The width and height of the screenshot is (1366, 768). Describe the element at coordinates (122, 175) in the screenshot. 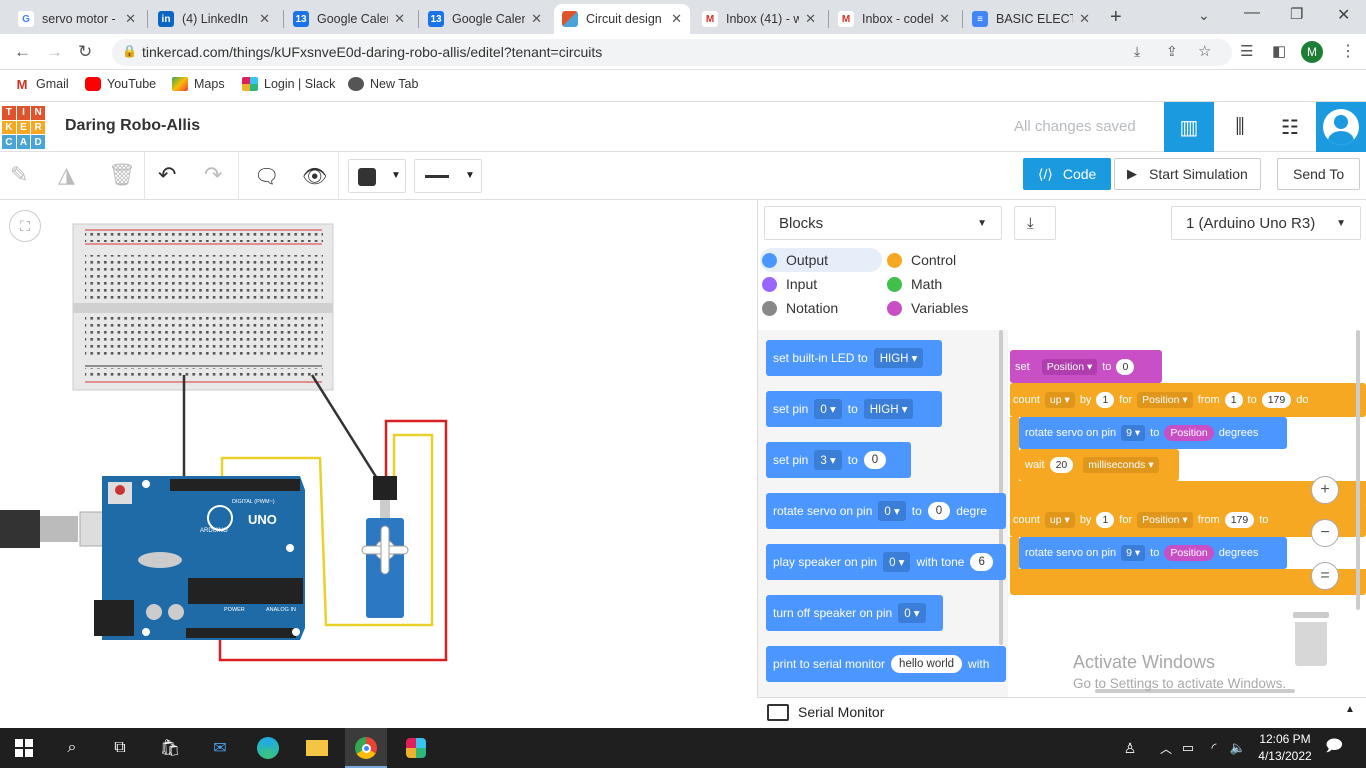

I see `delete-icon: 🗑` at that location.